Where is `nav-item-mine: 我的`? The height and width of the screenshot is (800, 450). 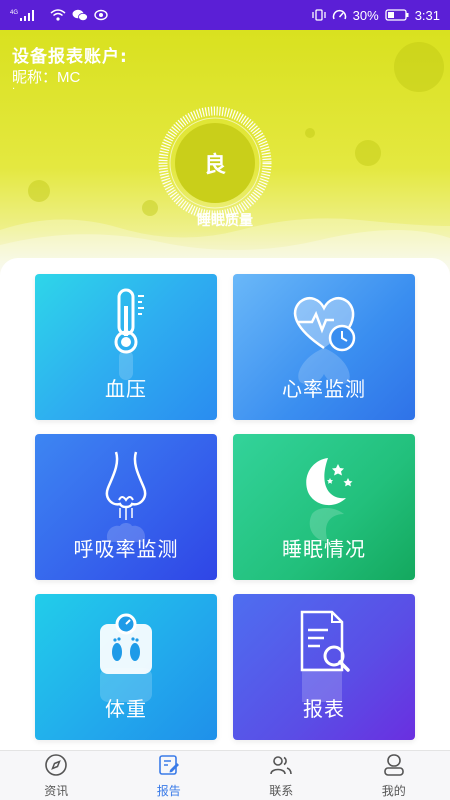
nav-item-mine: 我的 is located at coordinates (394, 775).